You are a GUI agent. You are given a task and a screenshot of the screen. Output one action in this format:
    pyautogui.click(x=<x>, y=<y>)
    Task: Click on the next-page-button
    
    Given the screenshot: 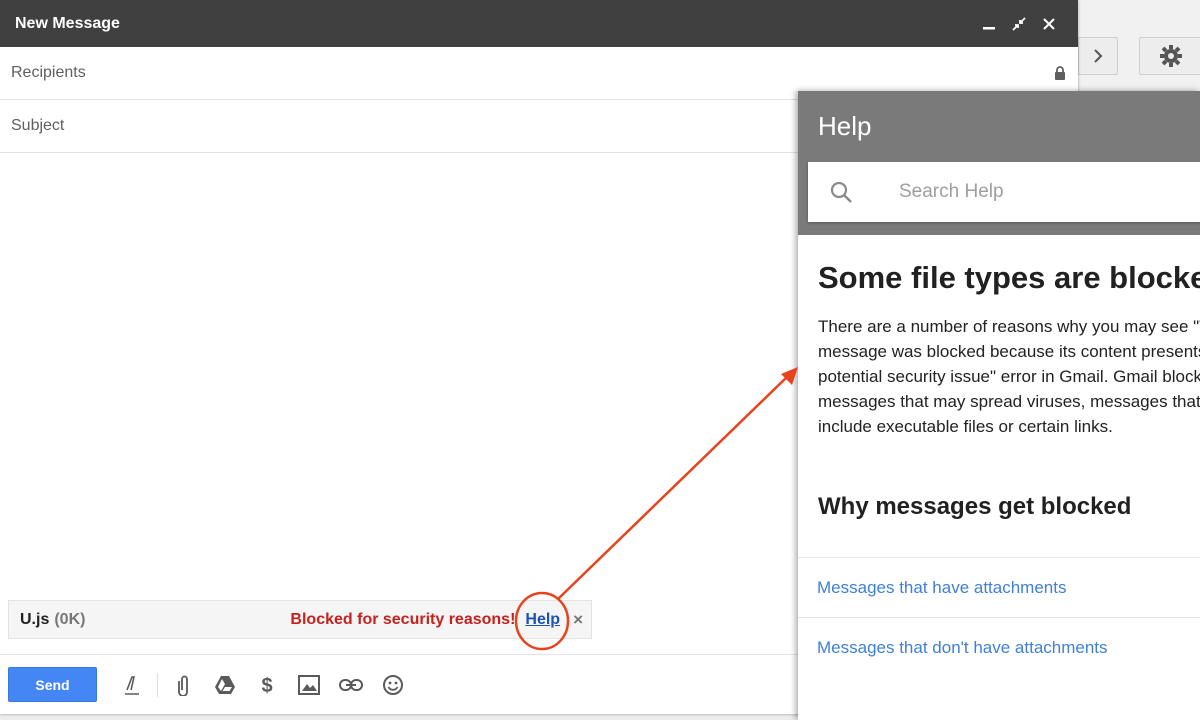 What is the action you would take?
    pyautogui.click(x=1098, y=56)
    